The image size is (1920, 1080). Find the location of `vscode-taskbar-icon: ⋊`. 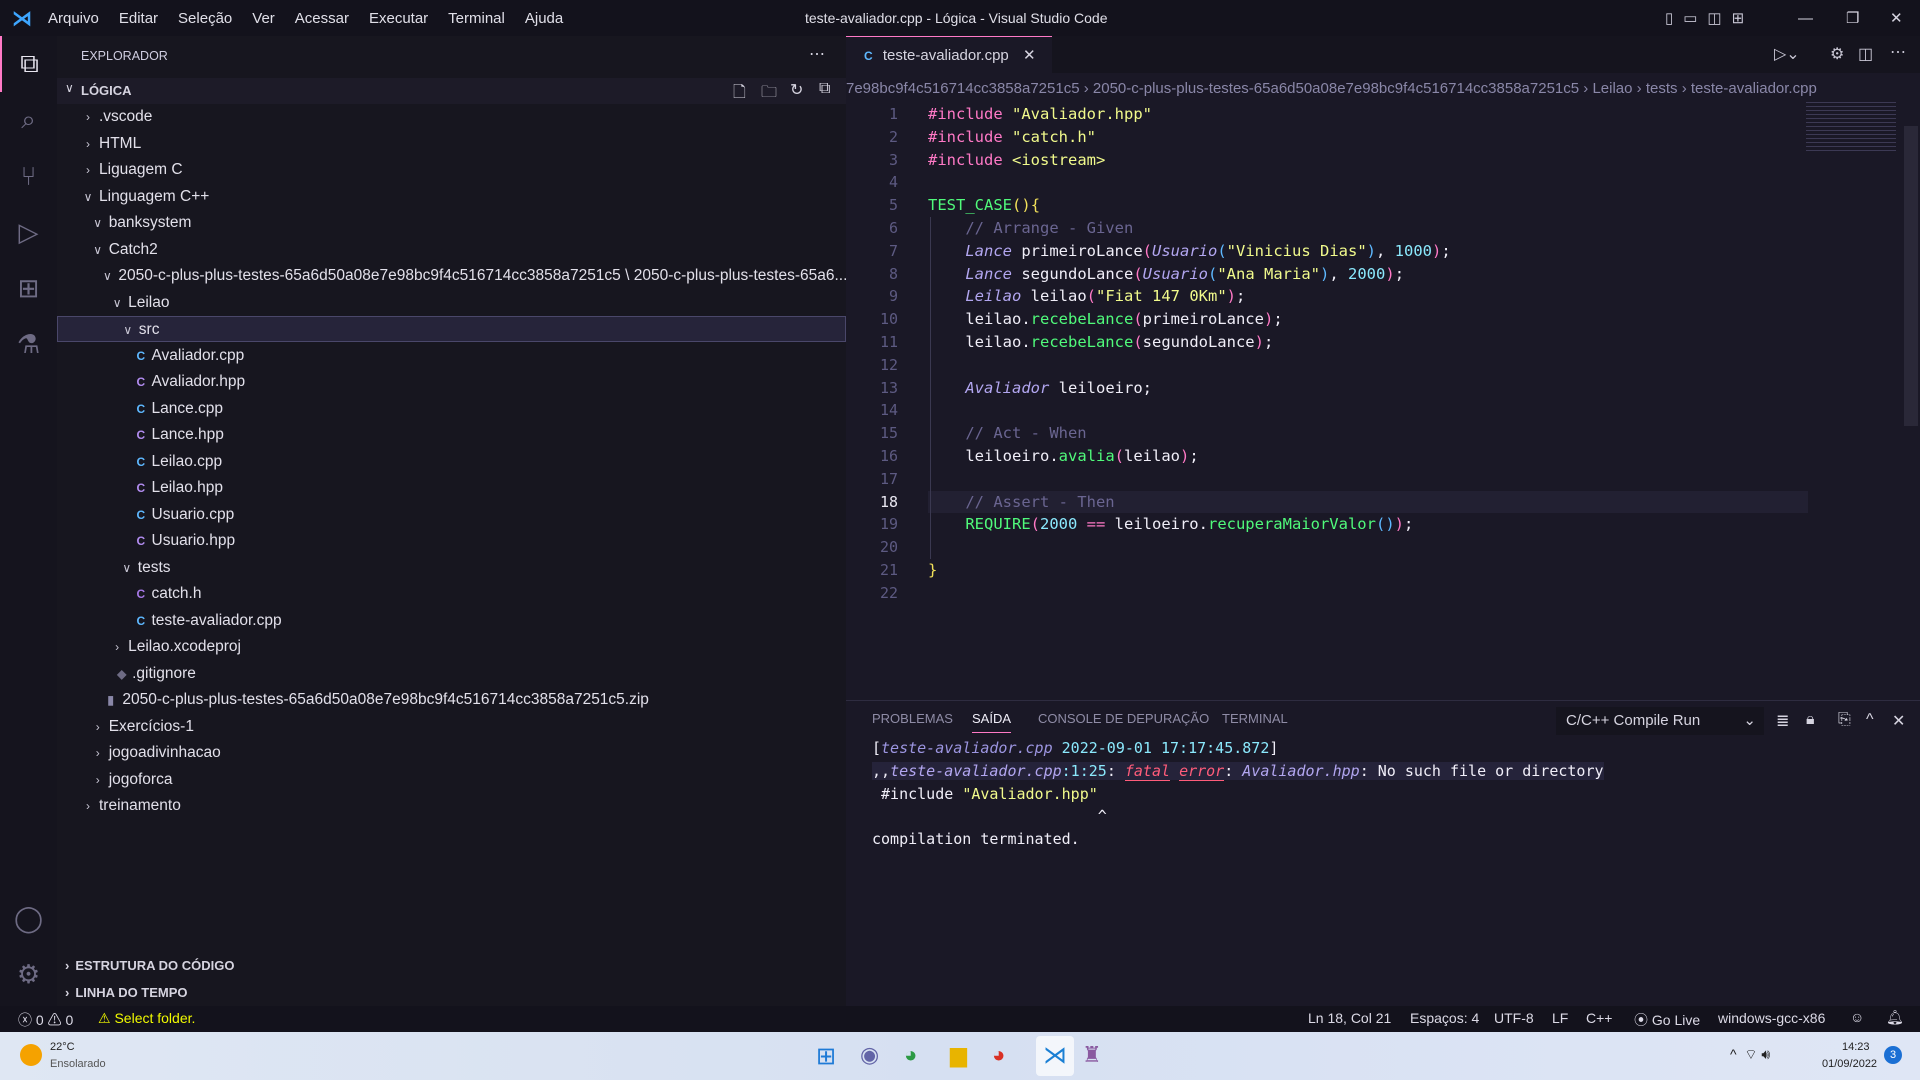

vscode-taskbar-icon: ⋊ is located at coordinates (1055, 1056).